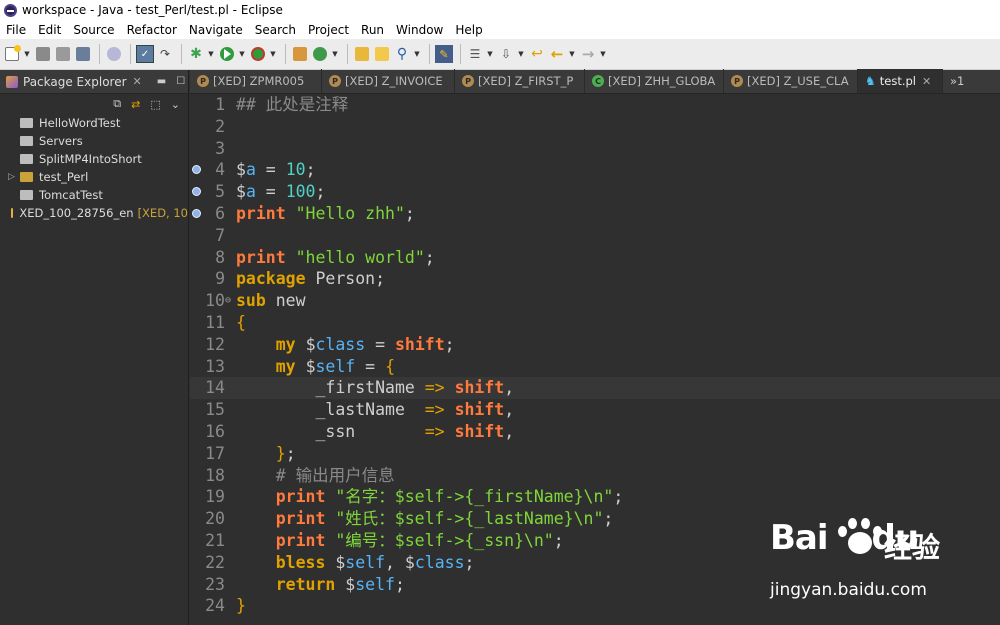 This screenshot has width=1000, height=625. Describe the element at coordinates (595, 476) in the screenshot. I see `code-line: 18 # 输出用户信息` at that location.